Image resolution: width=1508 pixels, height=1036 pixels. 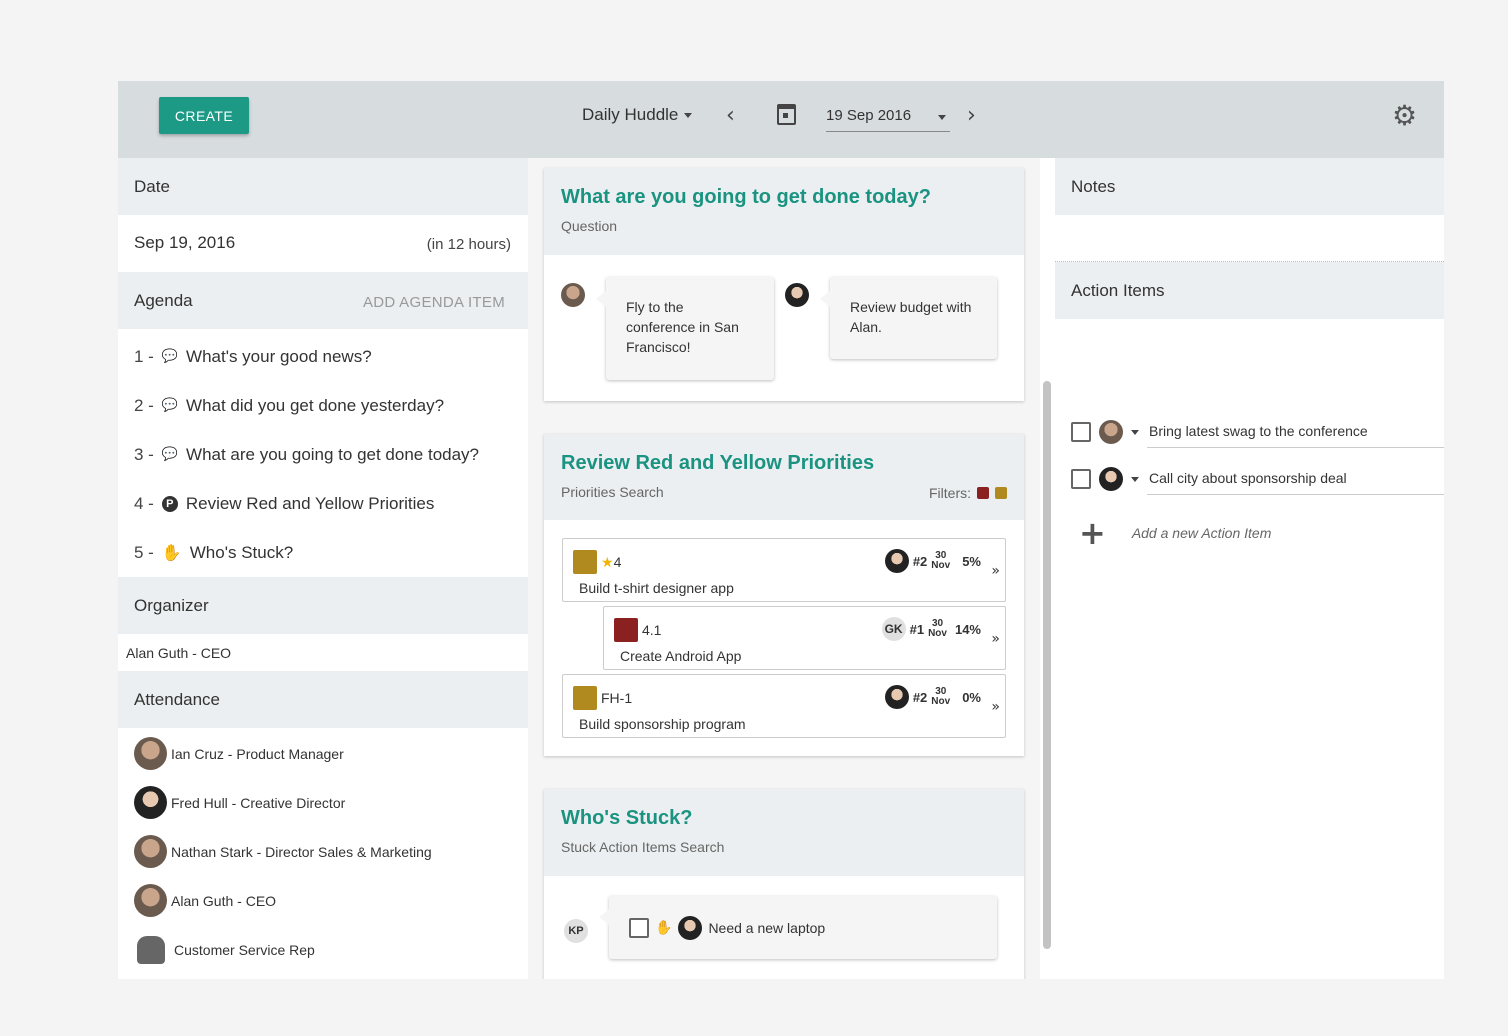 I want to click on priority-progress: 0%, so click(x=971, y=697).